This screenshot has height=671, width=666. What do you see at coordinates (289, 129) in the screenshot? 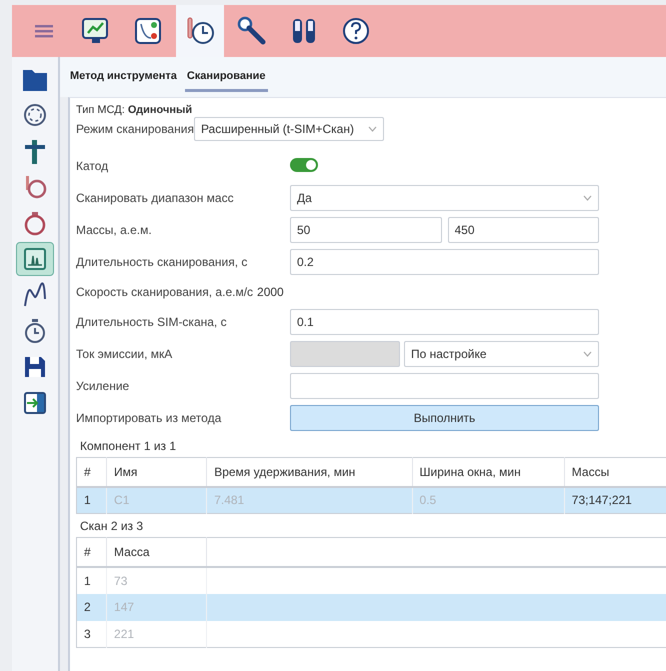
I see `scan-mode-dropdown: Расширенный (t-SIM+Скан)` at bounding box center [289, 129].